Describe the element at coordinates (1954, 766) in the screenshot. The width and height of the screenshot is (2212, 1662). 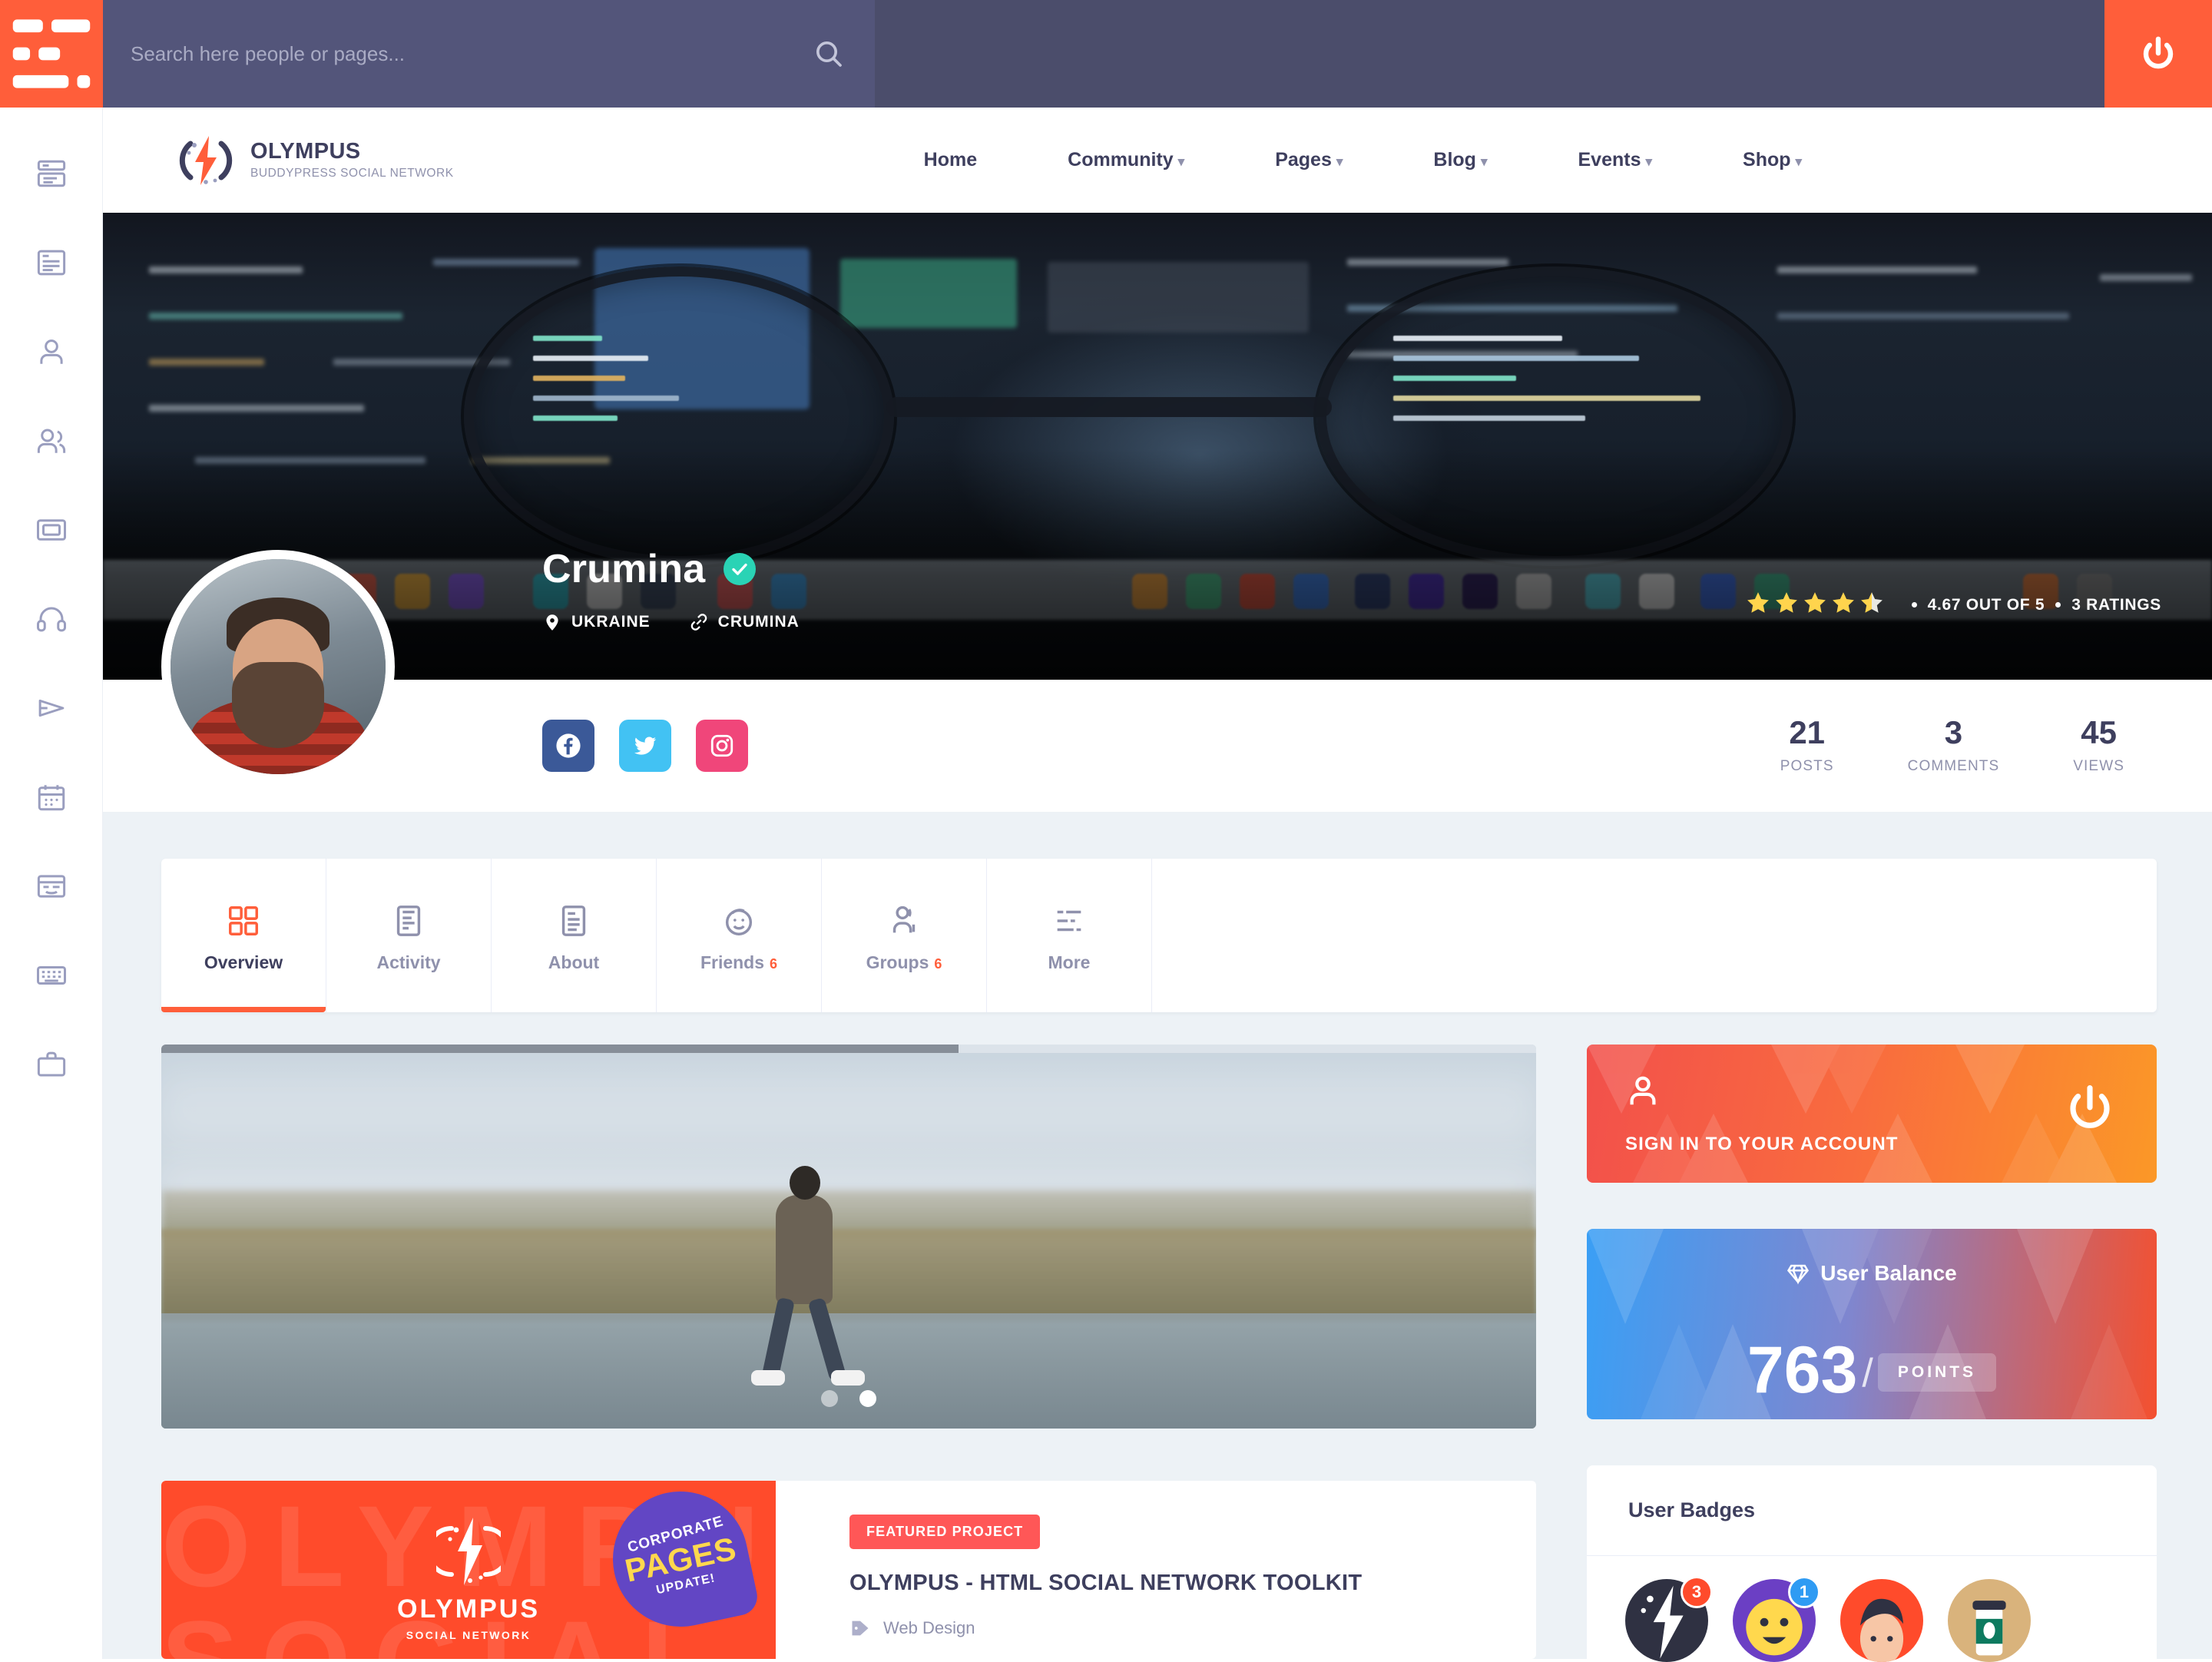
I see `stat-label: COMMENTS` at that location.